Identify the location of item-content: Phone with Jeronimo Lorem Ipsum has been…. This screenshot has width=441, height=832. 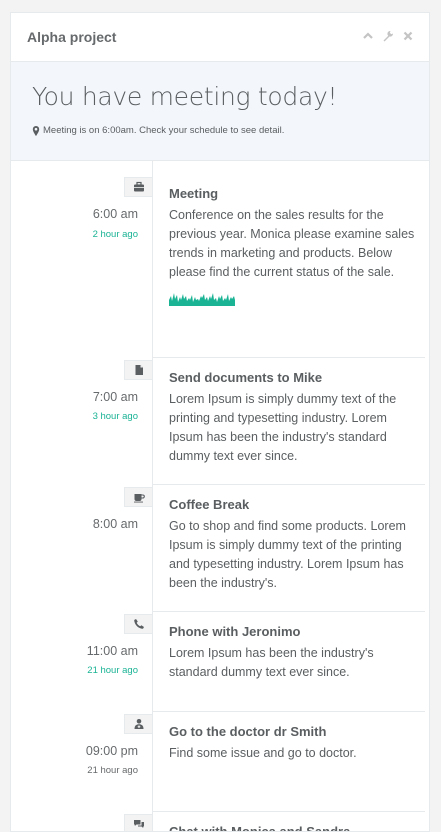
(292, 653).